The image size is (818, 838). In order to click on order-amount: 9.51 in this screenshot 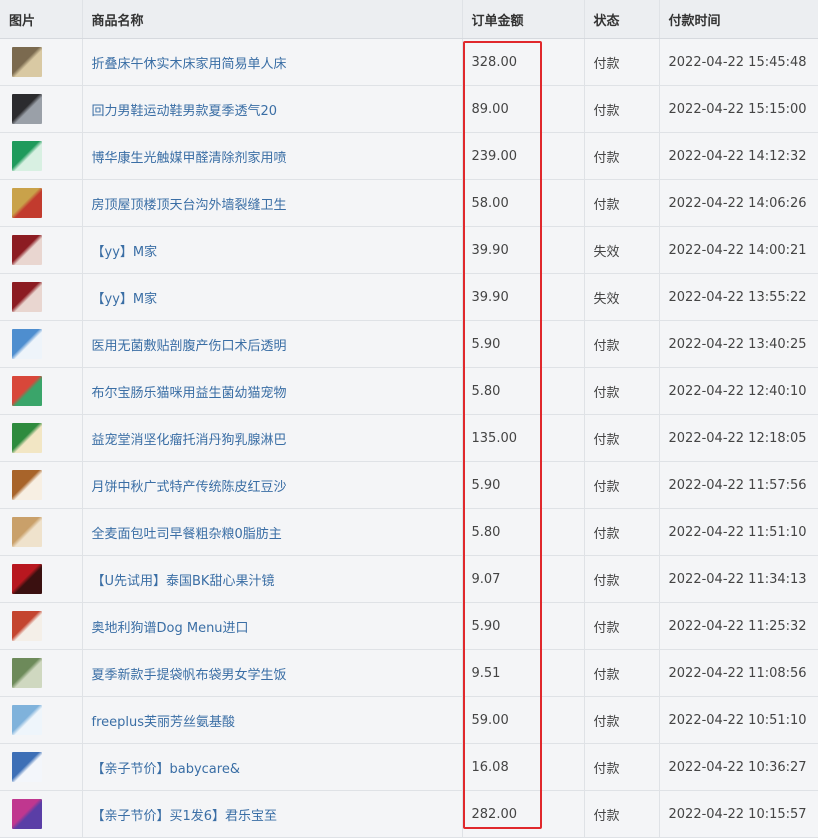, I will do `click(523, 673)`.